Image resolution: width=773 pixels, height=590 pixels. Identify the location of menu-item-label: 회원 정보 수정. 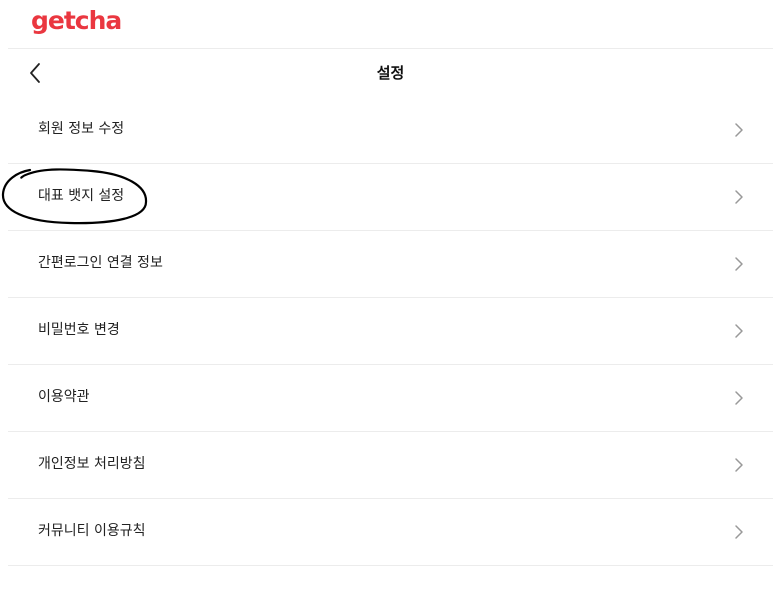
(81, 129).